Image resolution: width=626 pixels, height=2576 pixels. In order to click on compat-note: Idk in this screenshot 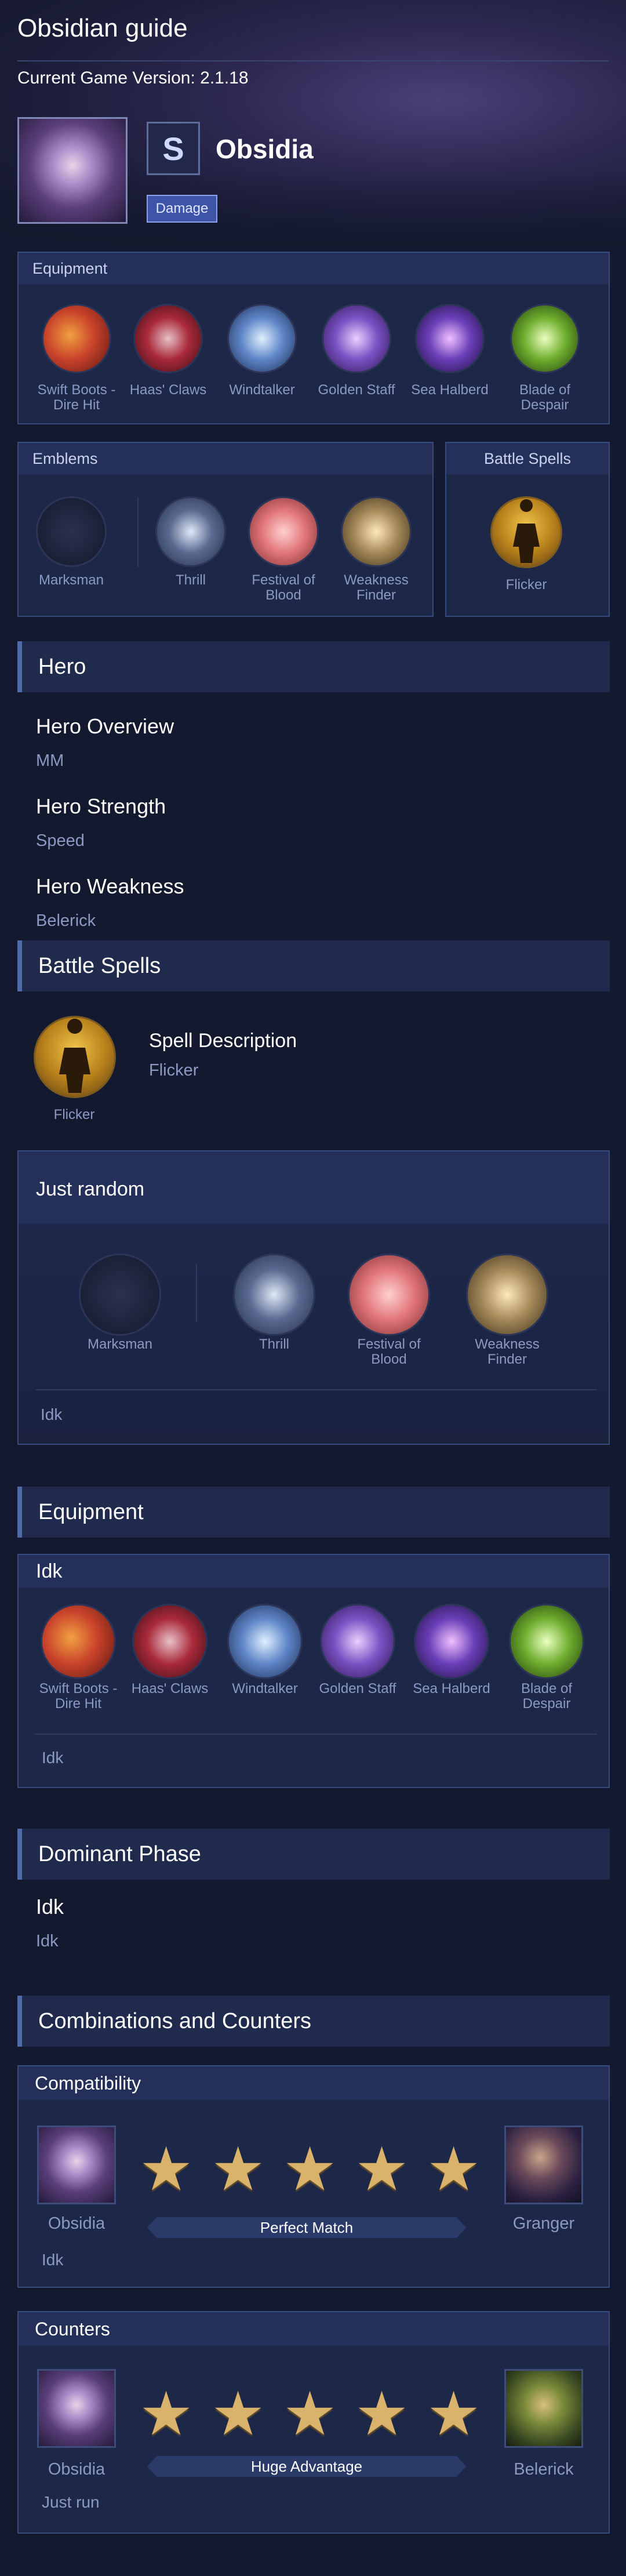, I will do `click(53, 2260)`.